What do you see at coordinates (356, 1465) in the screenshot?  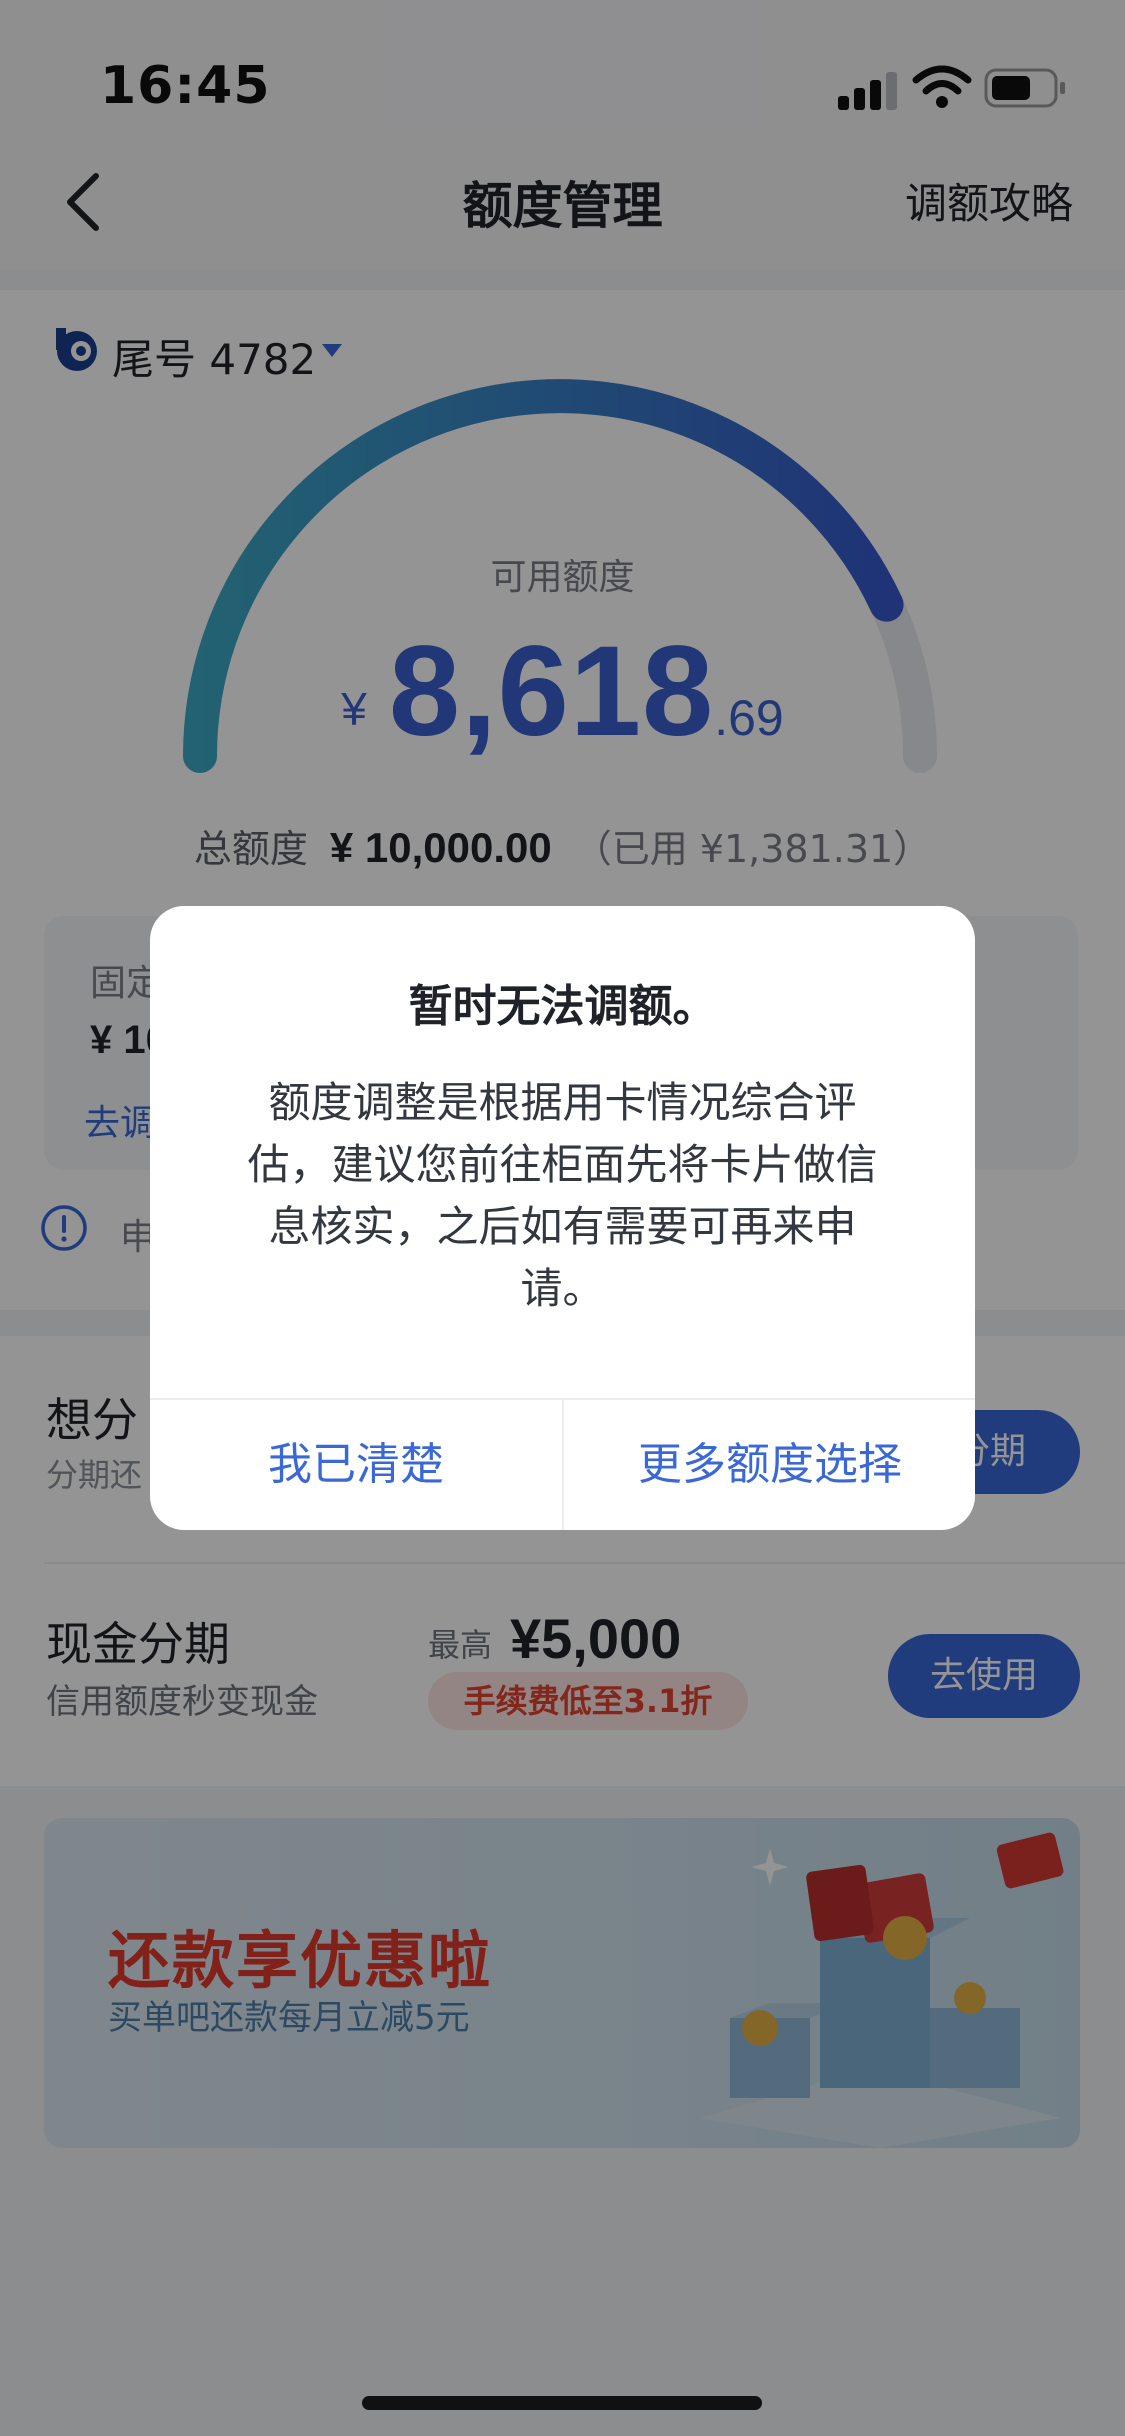 I see `confirm-button: 我已清楚` at bounding box center [356, 1465].